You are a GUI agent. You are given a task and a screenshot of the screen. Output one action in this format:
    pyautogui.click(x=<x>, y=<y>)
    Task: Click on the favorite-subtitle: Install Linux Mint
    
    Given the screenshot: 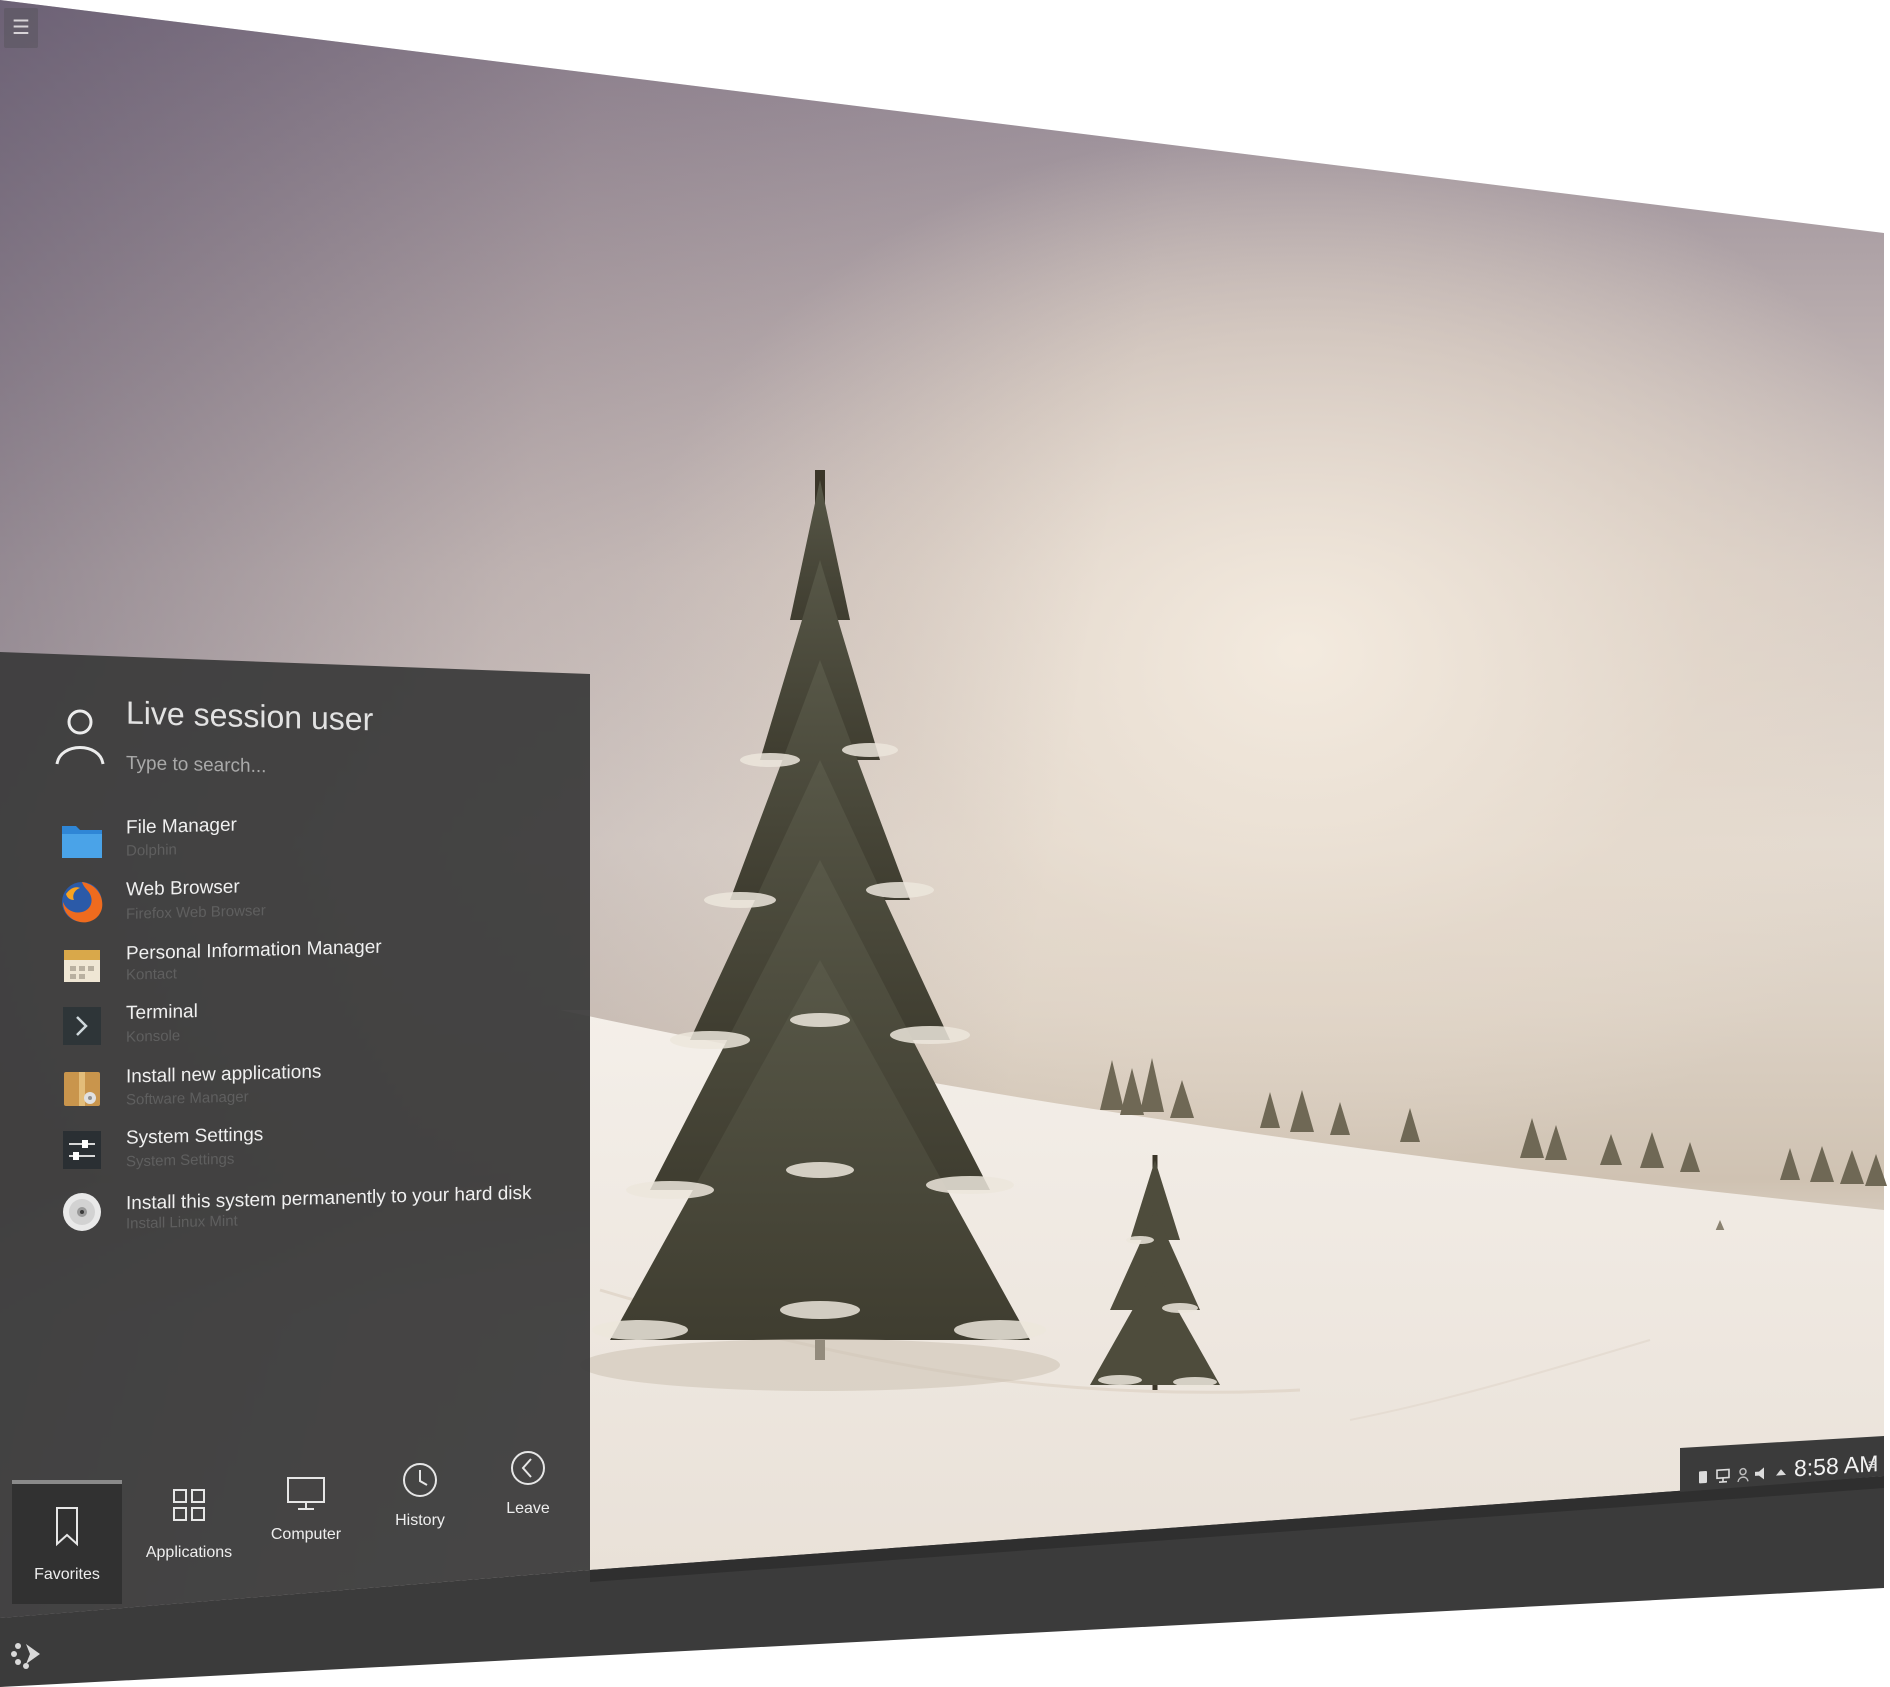 What is the action you would take?
    pyautogui.click(x=182, y=1222)
    